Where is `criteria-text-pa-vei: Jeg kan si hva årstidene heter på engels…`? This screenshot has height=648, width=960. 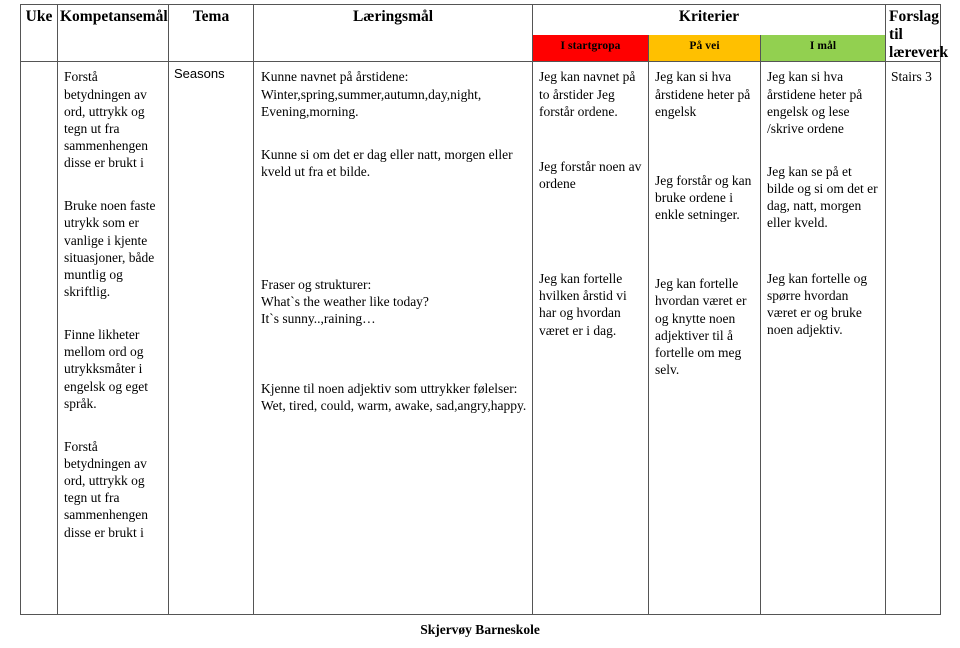
criteria-text-pa-vei: Jeg kan si hva årstidene heter på engels… is located at coordinates (703, 94).